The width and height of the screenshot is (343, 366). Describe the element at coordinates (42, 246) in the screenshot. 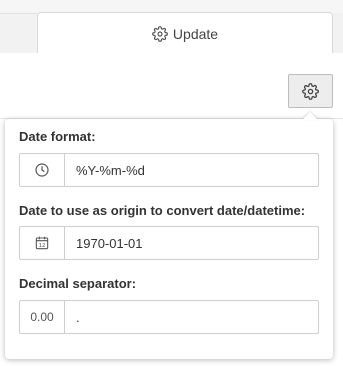

I see `calendar-icon-text: 12` at that location.